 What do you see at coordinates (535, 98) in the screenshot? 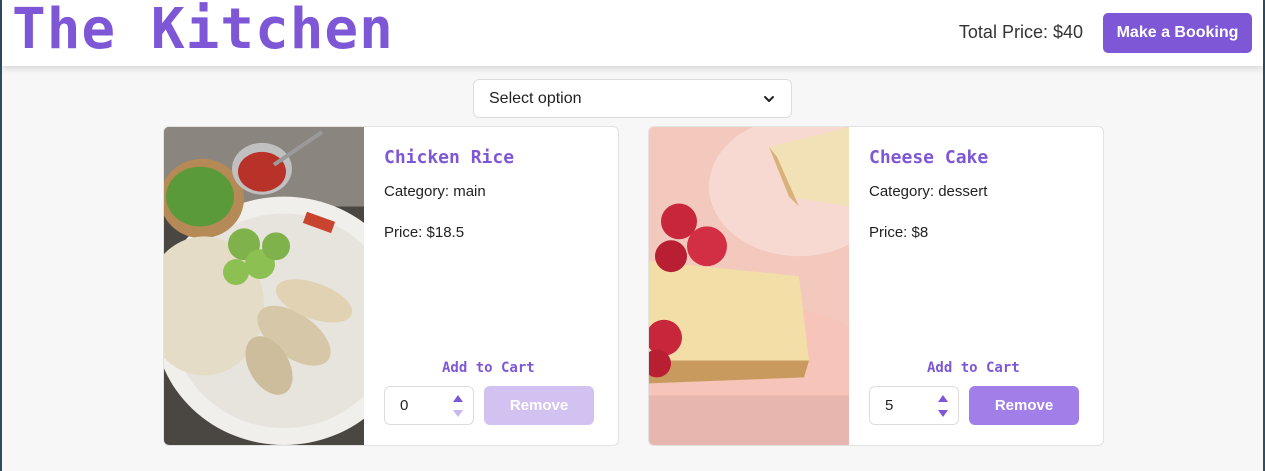
I see `select-value: Select option` at bounding box center [535, 98].